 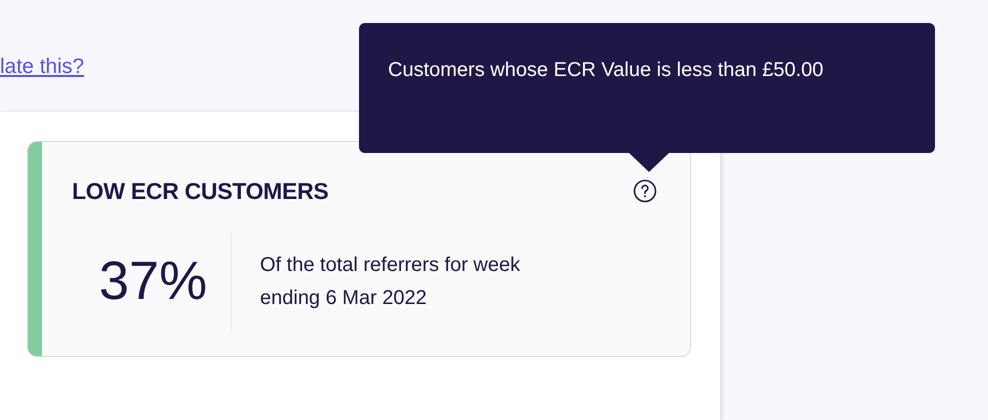 What do you see at coordinates (200, 191) in the screenshot?
I see `card-title: LOW ECR CUSTOMERS` at bounding box center [200, 191].